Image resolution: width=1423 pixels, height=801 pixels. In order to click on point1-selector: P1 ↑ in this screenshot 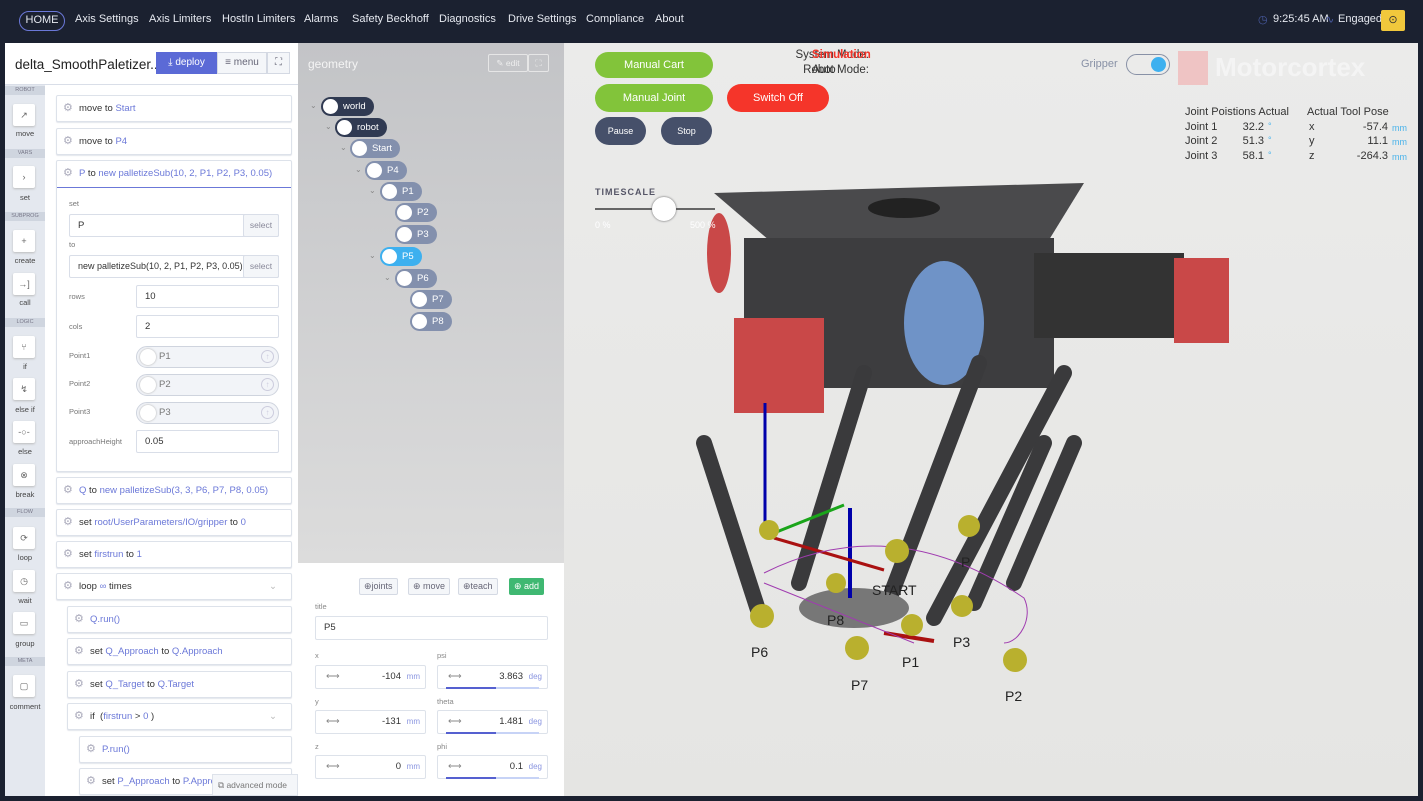, I will do `click(207, 357)`.